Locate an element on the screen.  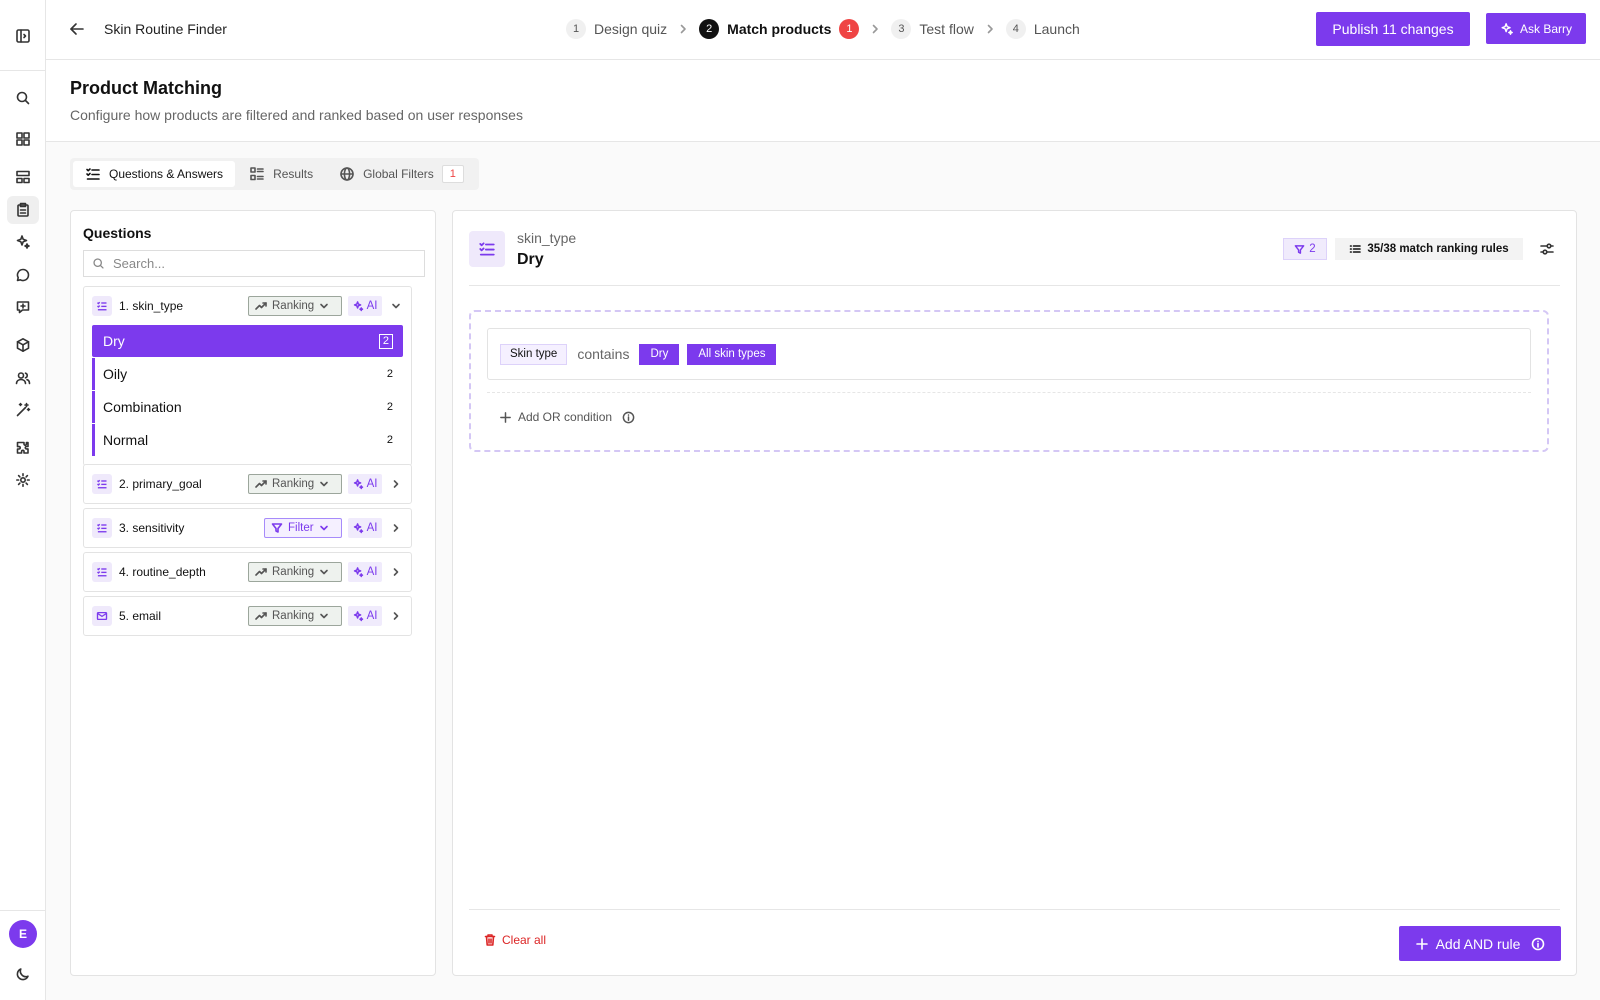
publish-button: Publish 11 changes is located at coordinates (1393, 29).